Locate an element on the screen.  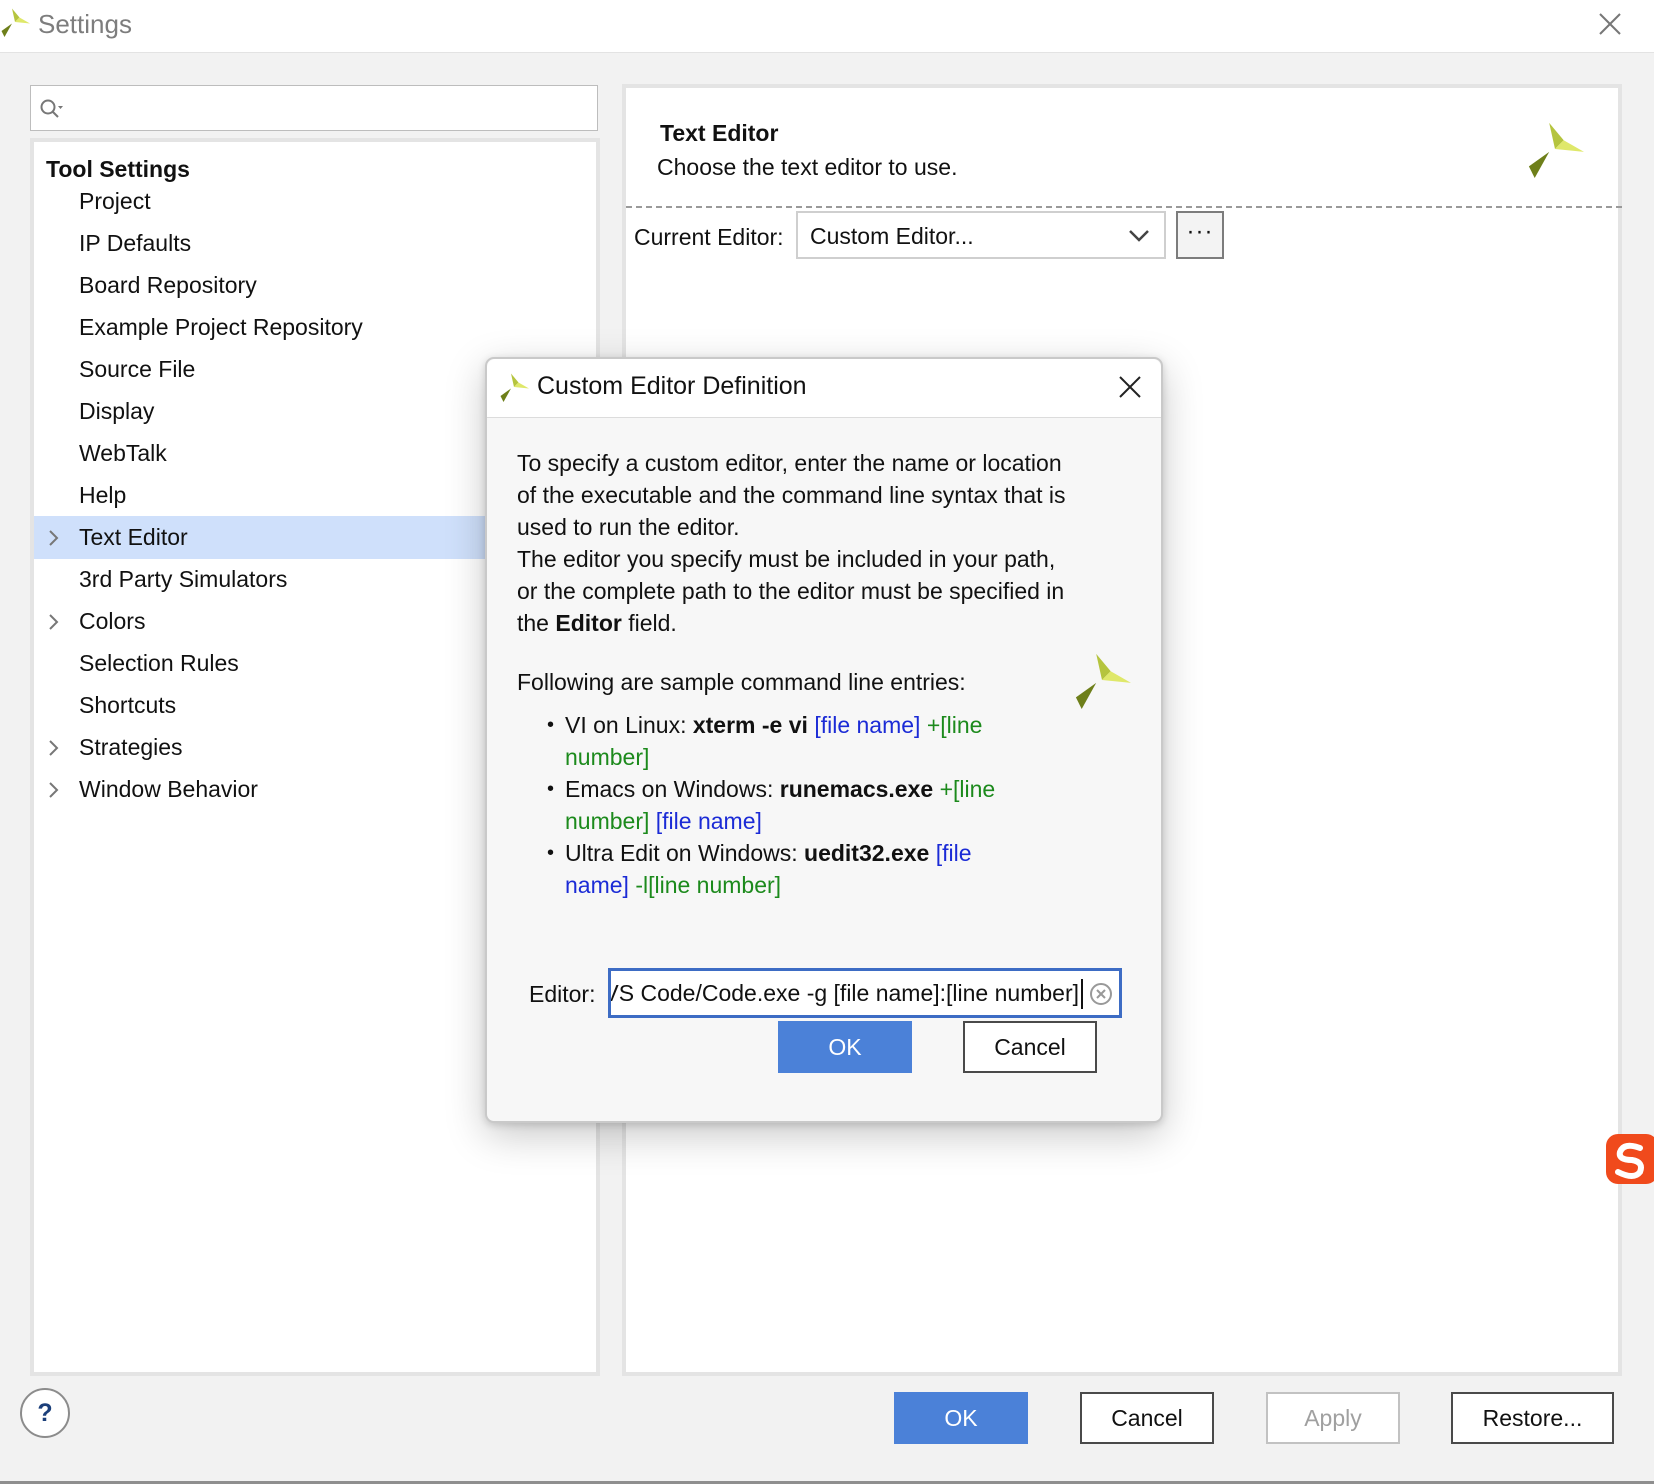
title-bar: Settings is located at coordinates (827, 26).